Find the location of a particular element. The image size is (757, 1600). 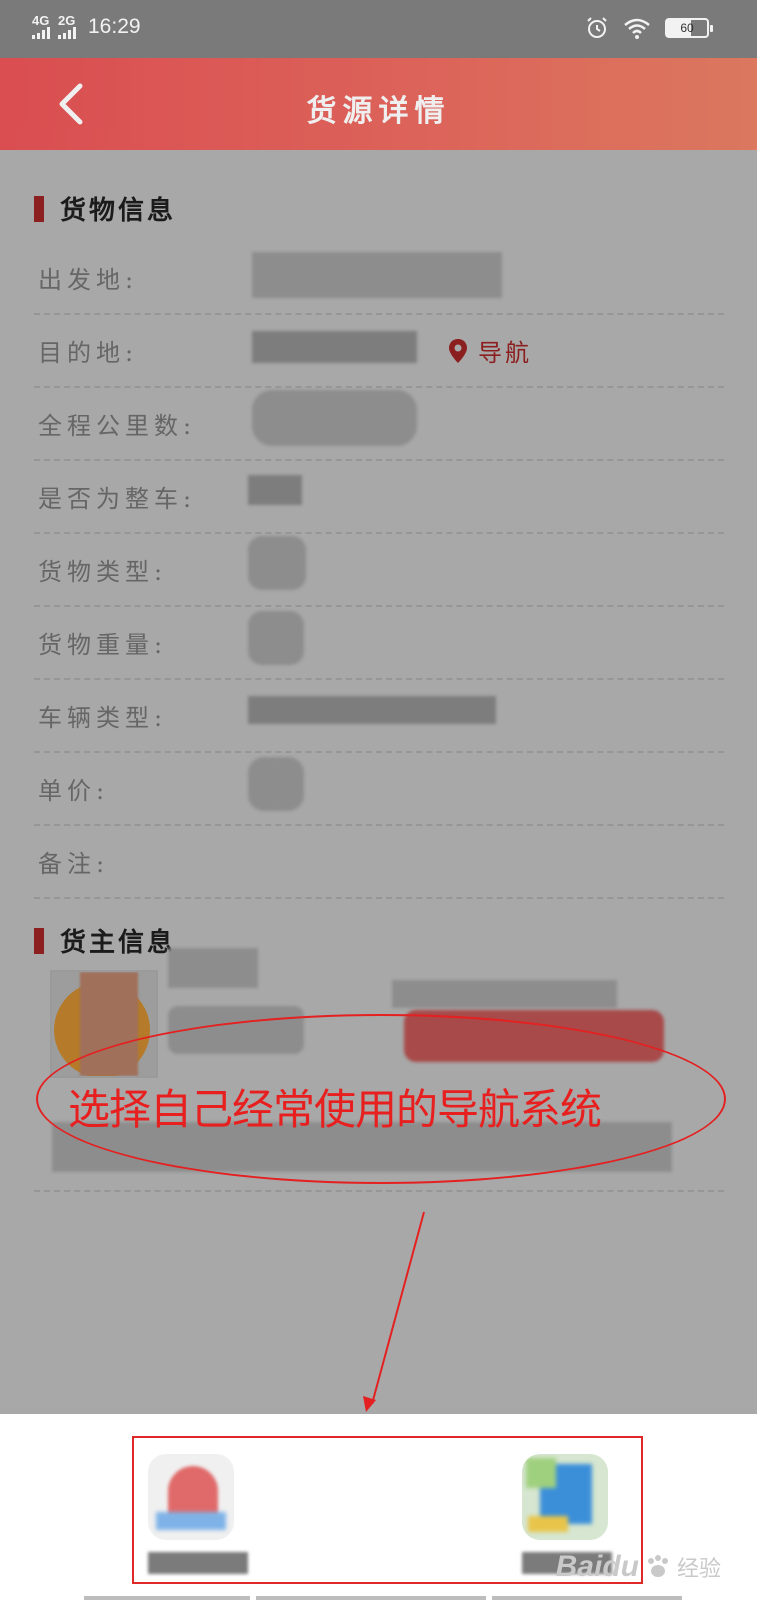

network-label-4g: 4G is located at coordinates (41, 20).